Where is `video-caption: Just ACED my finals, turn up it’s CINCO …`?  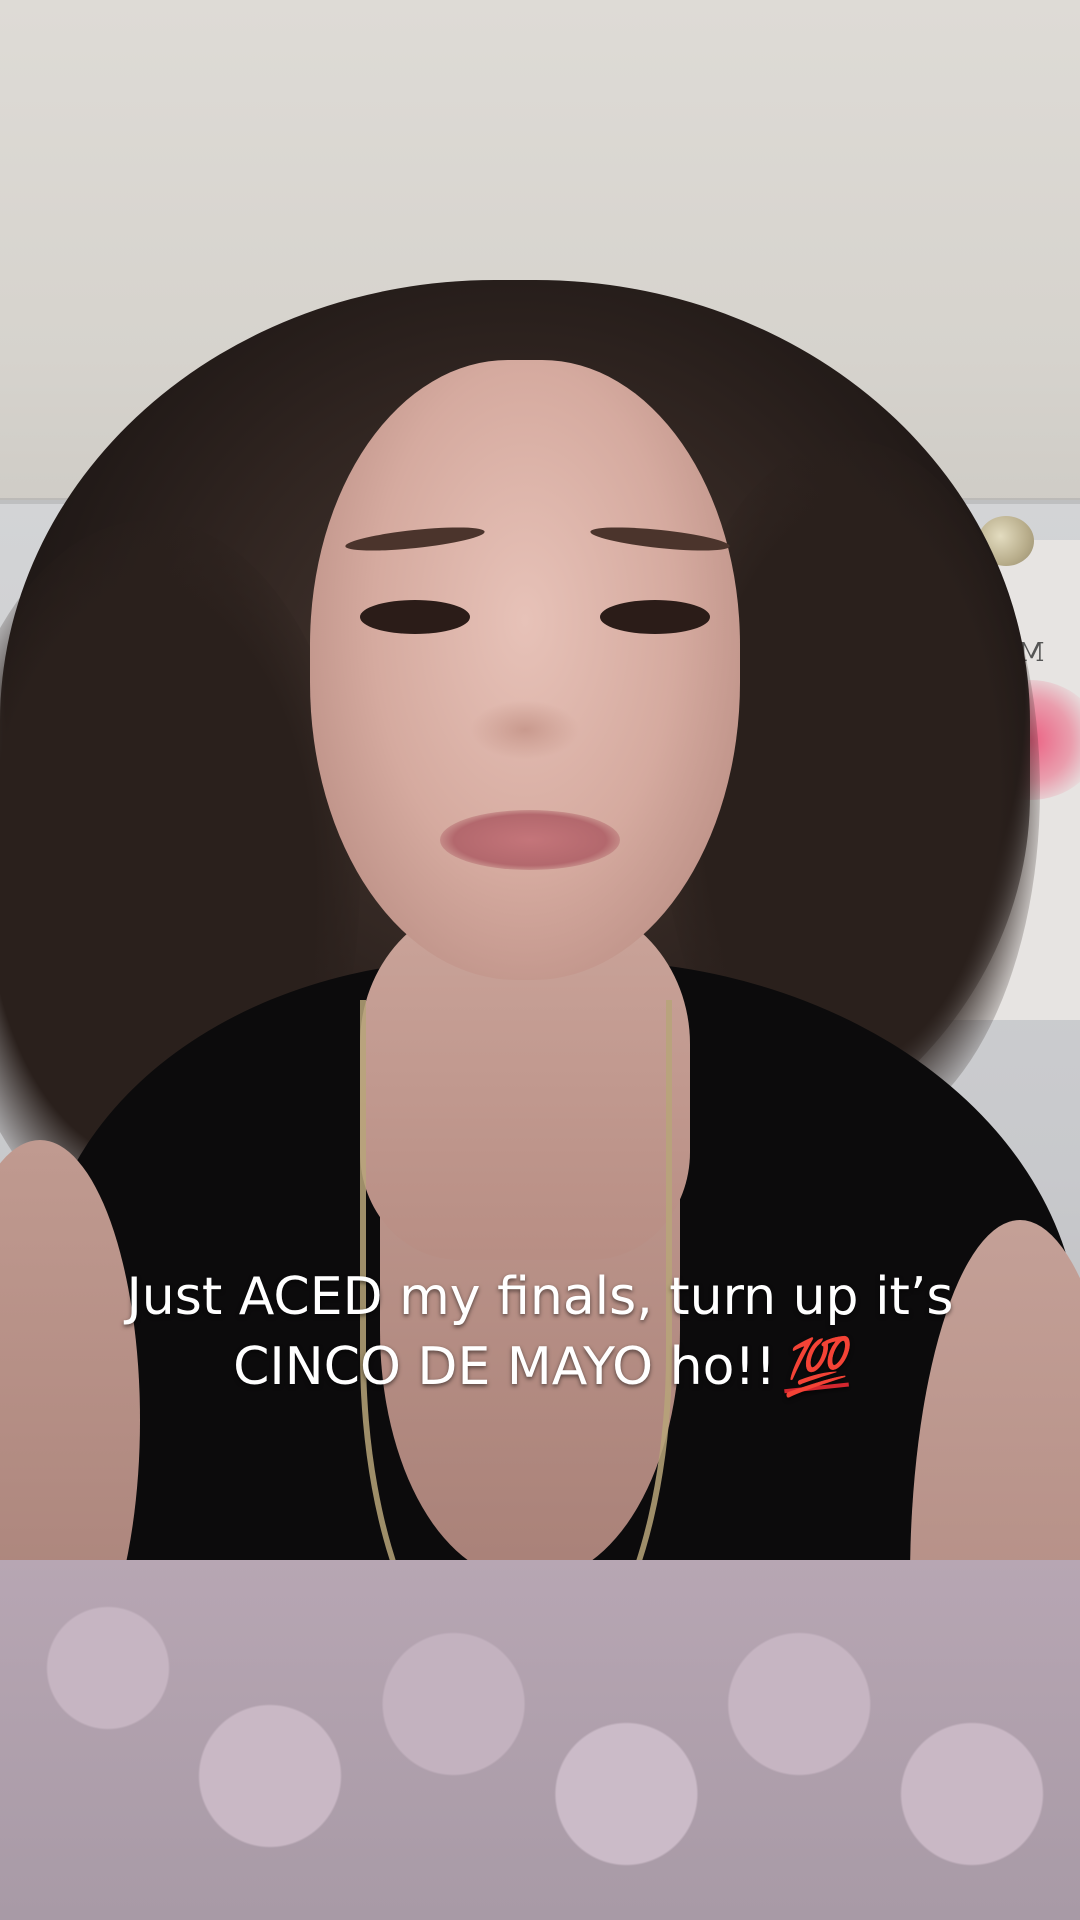
video-caption: Just ACED my finals, turn up it’s CINCO … is located at coordinates (540, 1332).